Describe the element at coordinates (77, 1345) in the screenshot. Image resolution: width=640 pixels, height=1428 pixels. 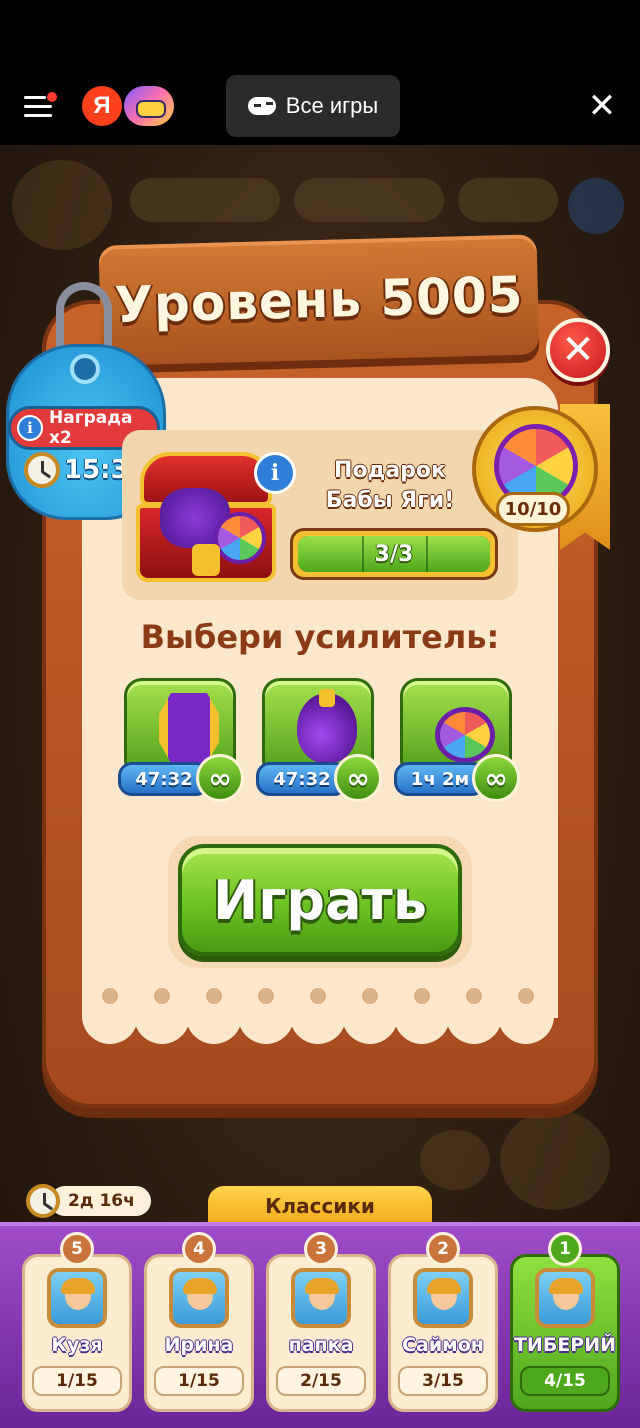
I see `player-name: Кузя` at that location.